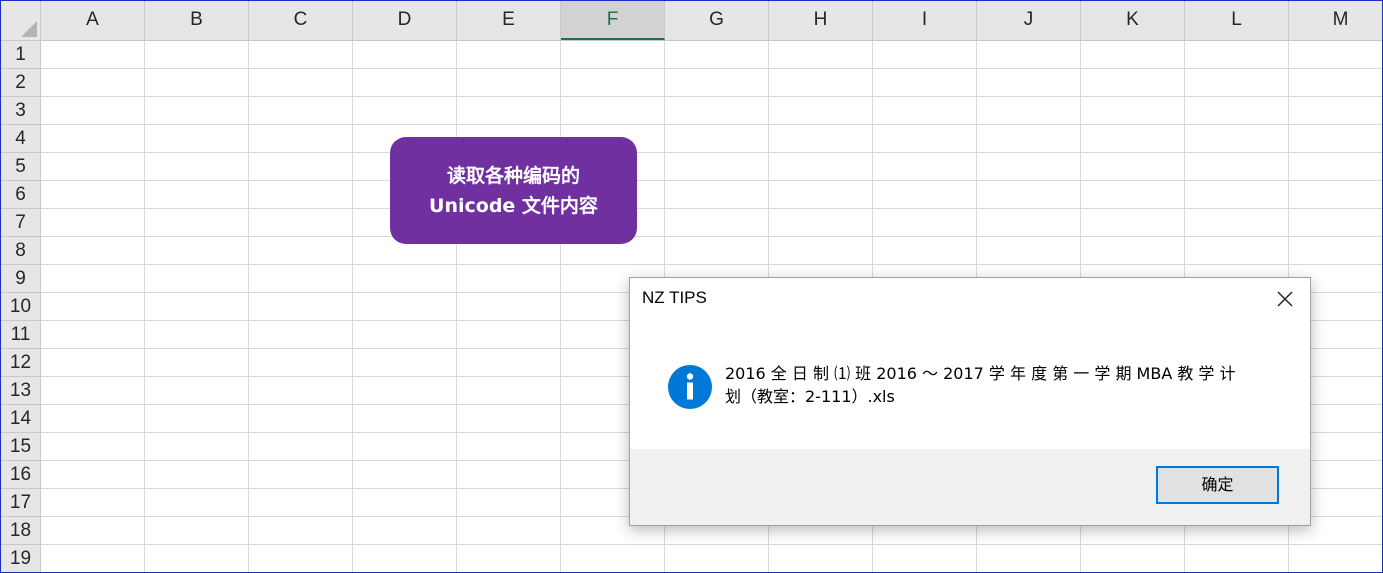  Describe the element at coordinates (1133, 20) in the screenshot. I see `column-header-k: K` at that location.